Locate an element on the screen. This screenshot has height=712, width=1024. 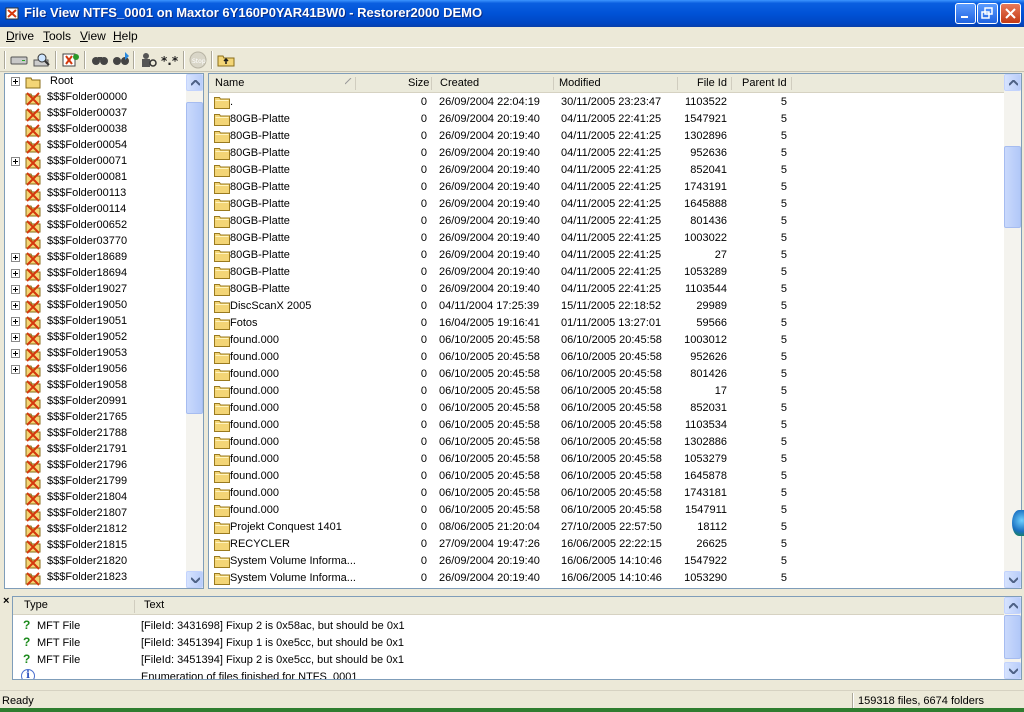
column-parent-id: Parent Id is located at coordinates (764, 83).